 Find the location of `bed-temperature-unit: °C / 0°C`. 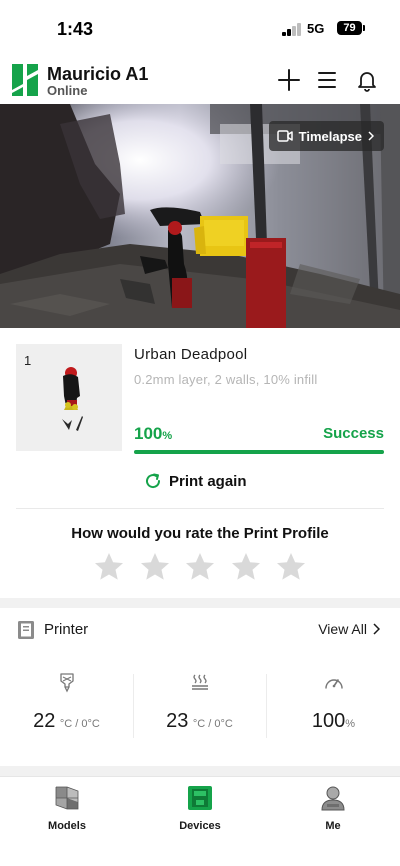

bed-temperature-unit: °C / 0°C is located at coordinates (212, 724).